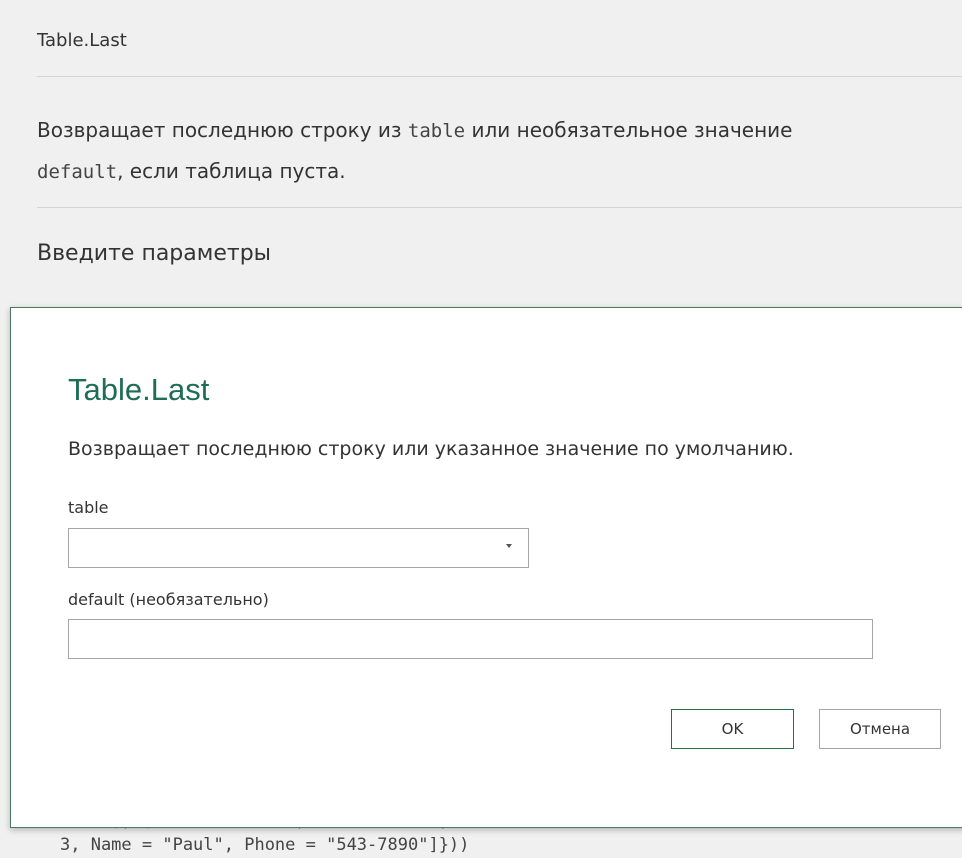  I want to click on cancel-button: Отмена, so click(880, 729).